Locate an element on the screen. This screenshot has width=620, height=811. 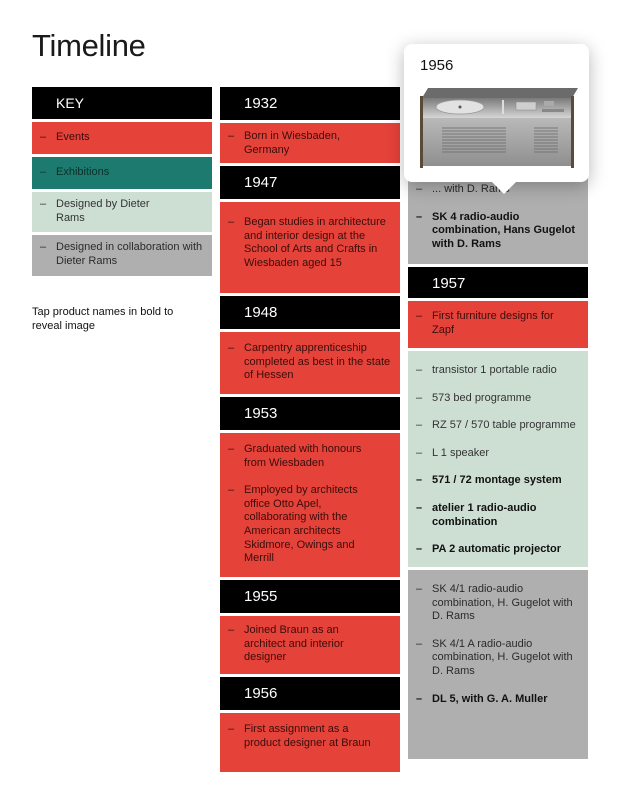
product-image-popup: 1956 is located at coordinates (496, 119).